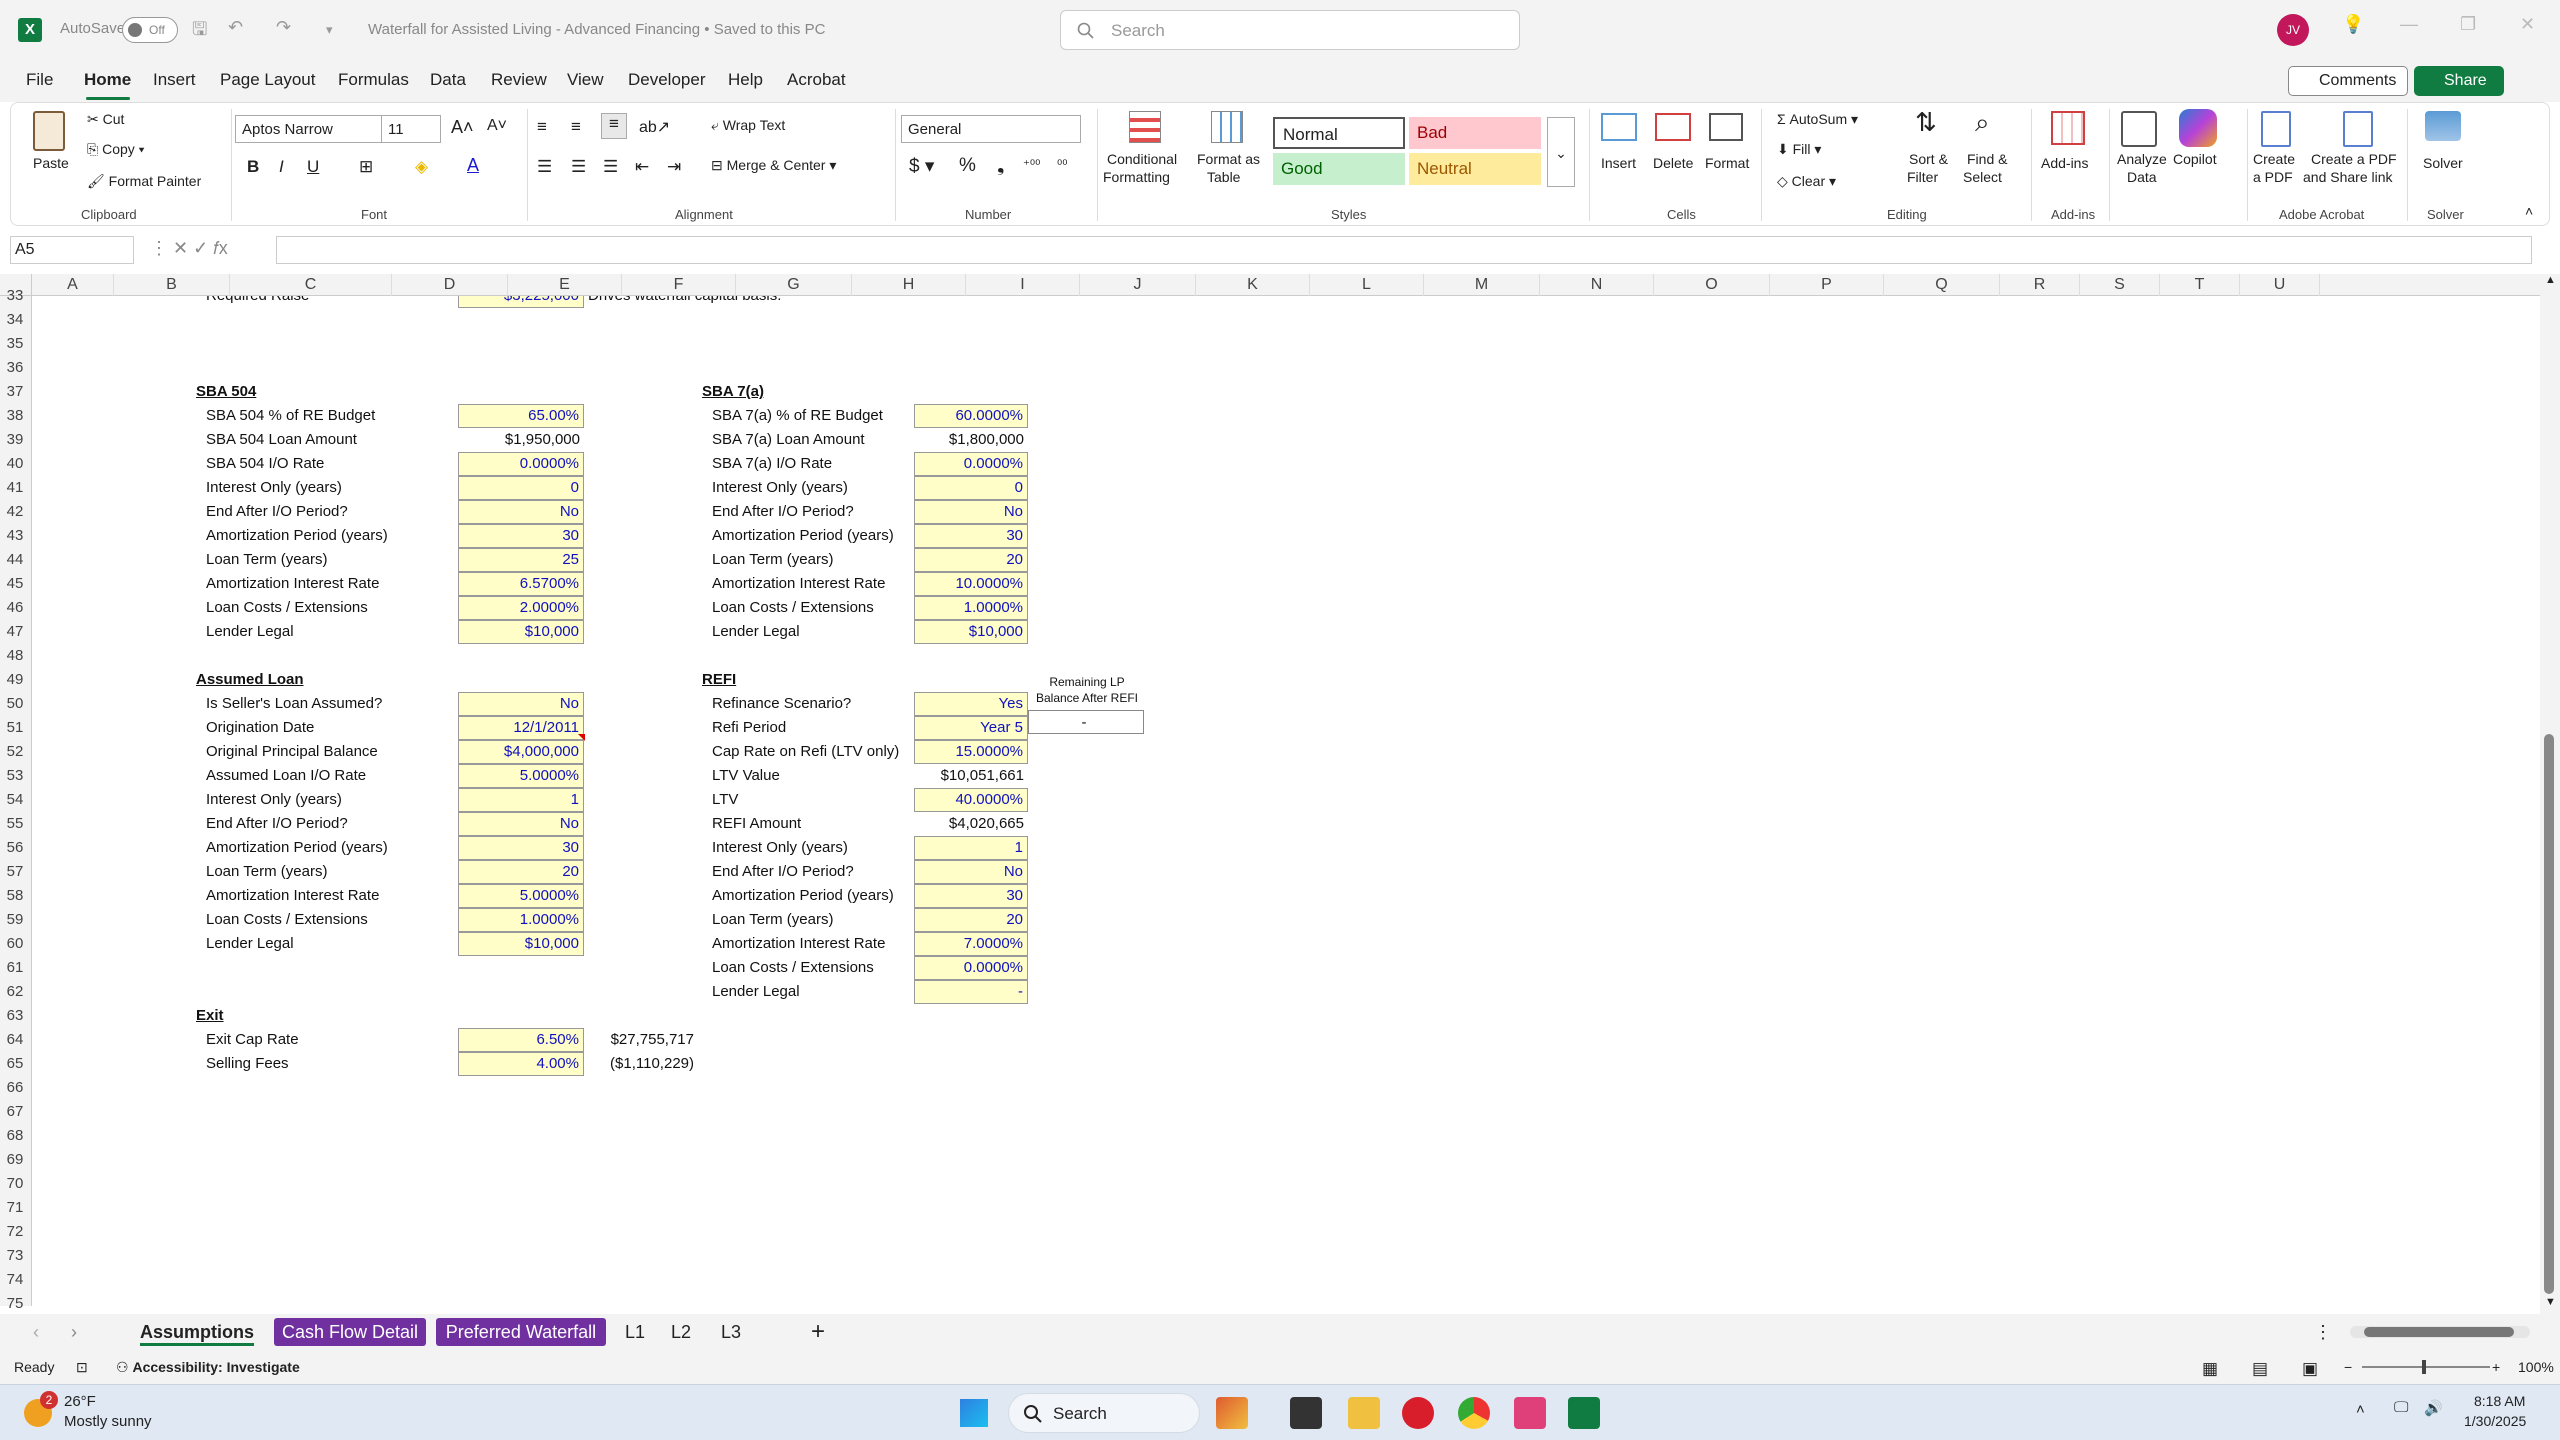 The height and width of the screenshot is (1440, 2560). I want to click on style-bad: Bad, so click(1475, 133).